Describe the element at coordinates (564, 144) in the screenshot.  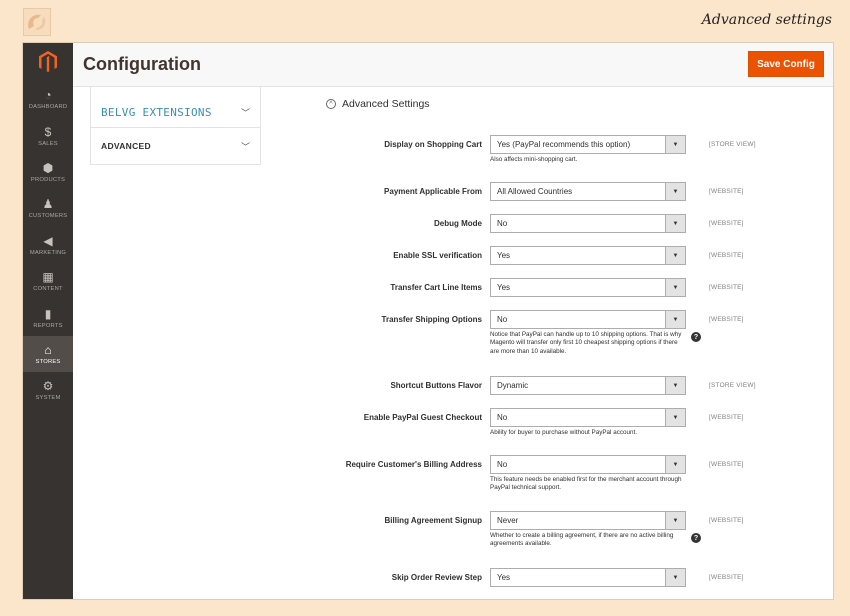
I see `select-value: Yes (PayPal recommends this option)` at that location.